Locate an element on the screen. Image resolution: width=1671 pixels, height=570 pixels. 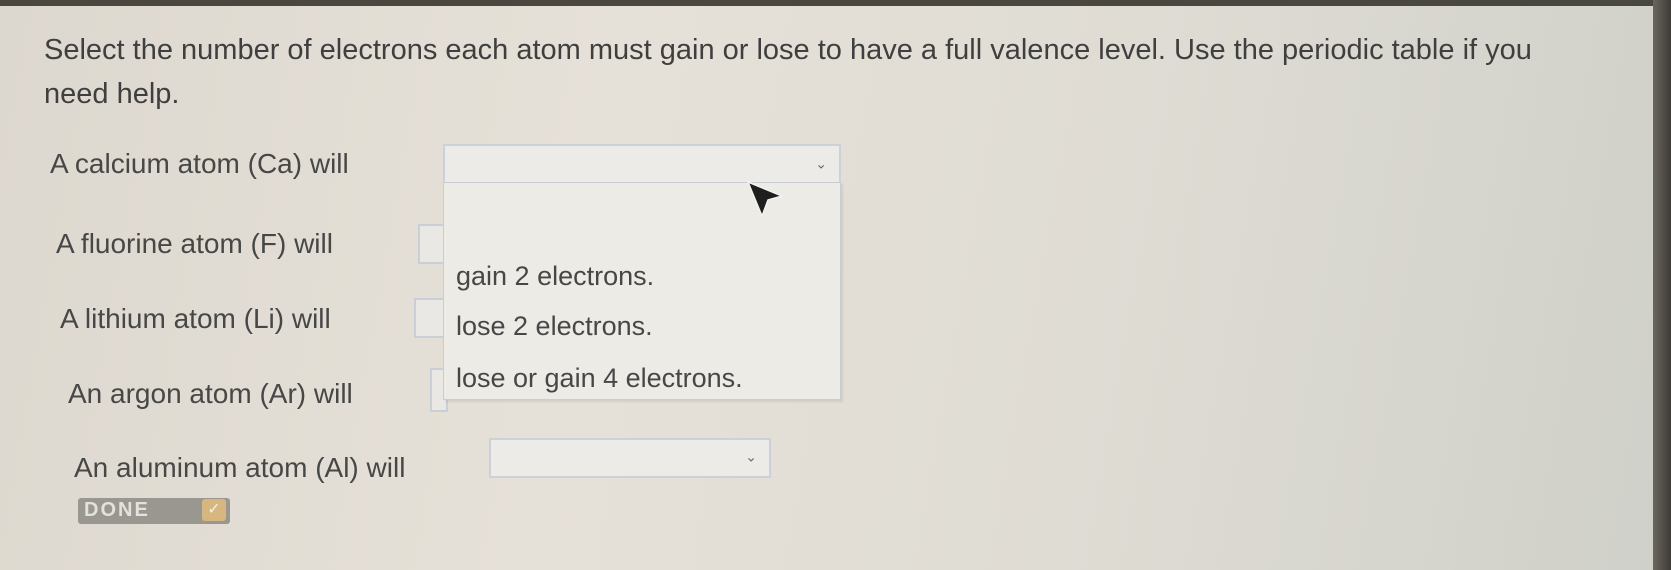
row-label-aluminum: An aluminum atom (Al) will is located at coordinates (240, 467).